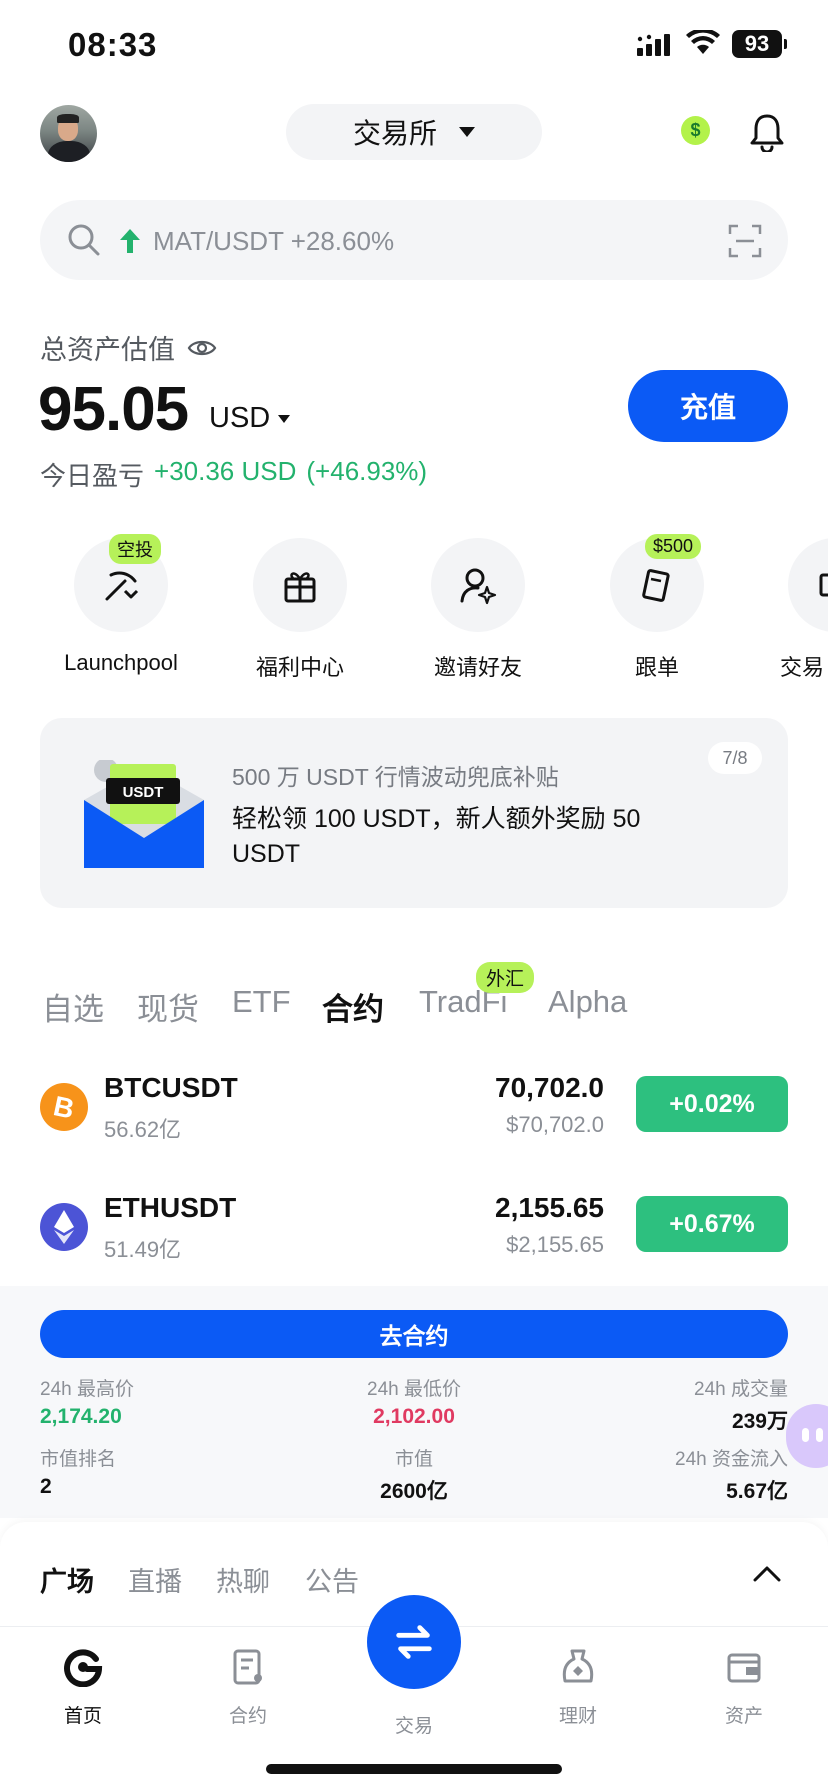 The height and width of the screenshot is (1792, 828). What do you see at coordinates (84, 240) in the screenshot?
I see `search-icon` at bounding box center [84, 240].